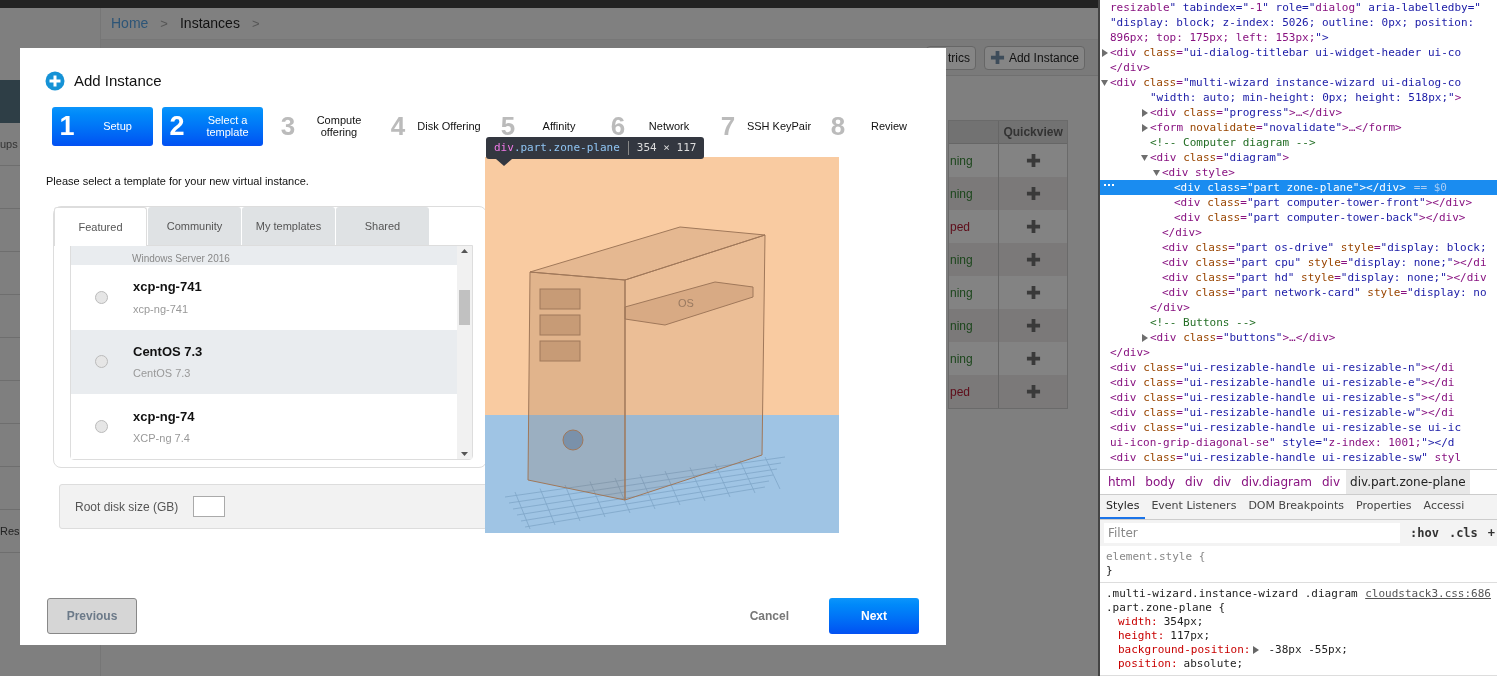 The width and height of the screenshot is (1497, 676). I want to click on dom-node: <div class="part os-drive" style="display: block;, so click(1298, 247).